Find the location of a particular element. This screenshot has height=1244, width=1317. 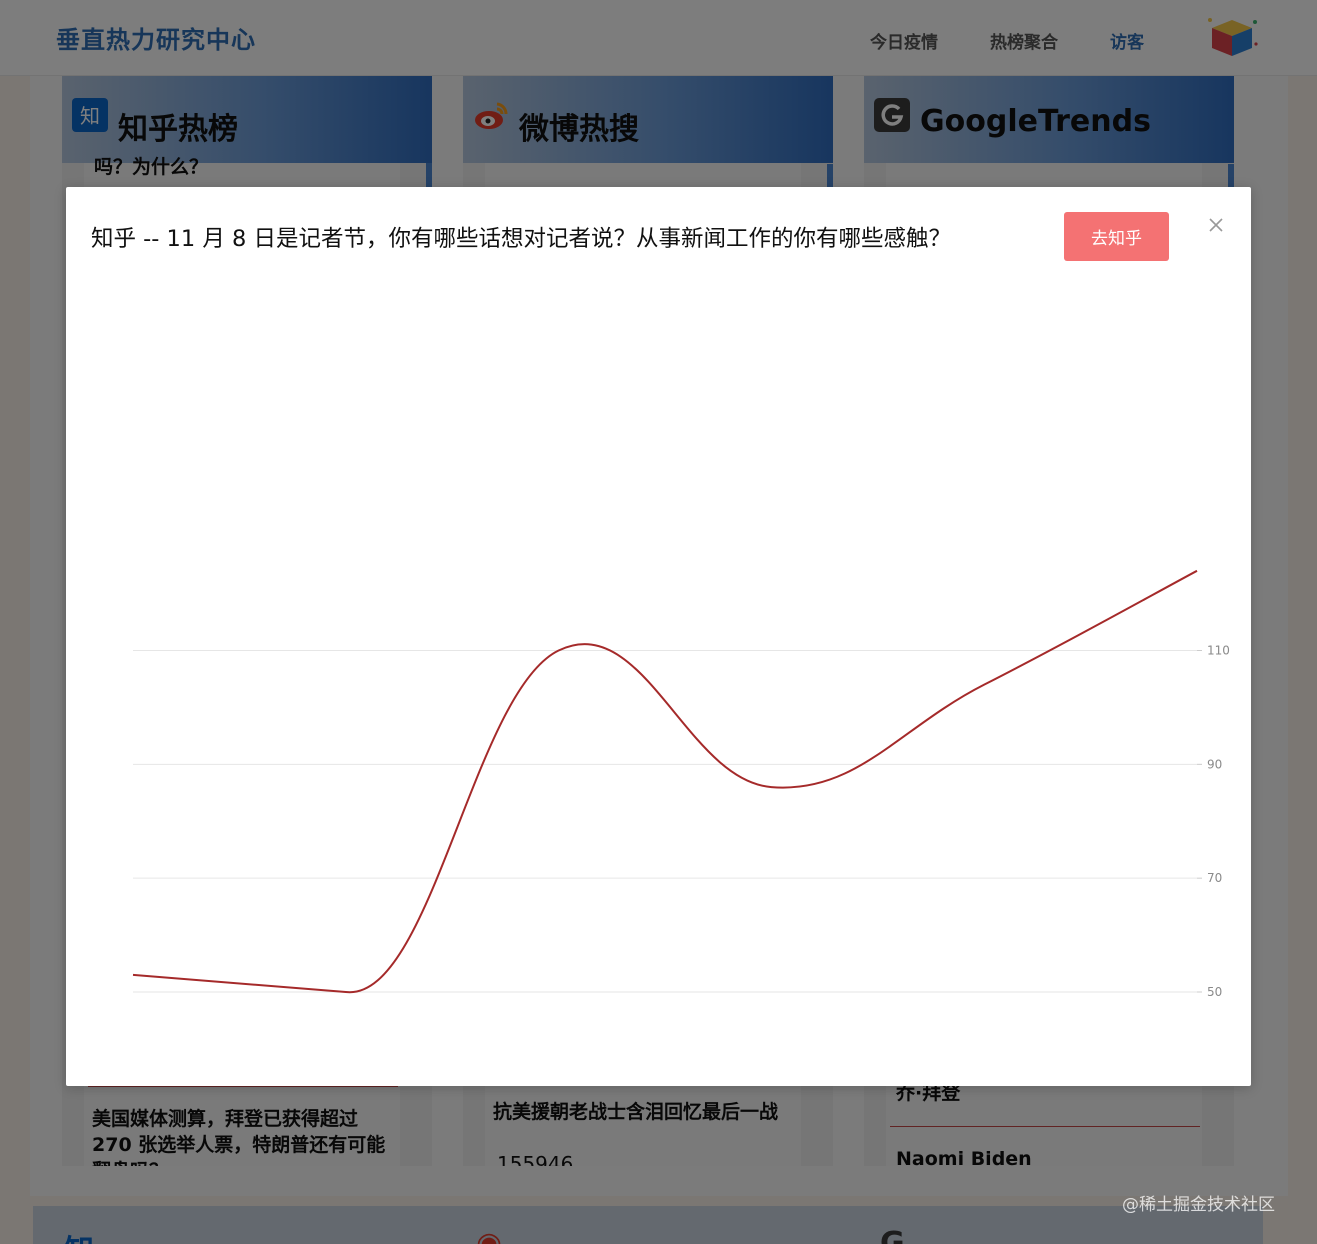

y-tick-label: 110 is located at coordinates (1218, 651).